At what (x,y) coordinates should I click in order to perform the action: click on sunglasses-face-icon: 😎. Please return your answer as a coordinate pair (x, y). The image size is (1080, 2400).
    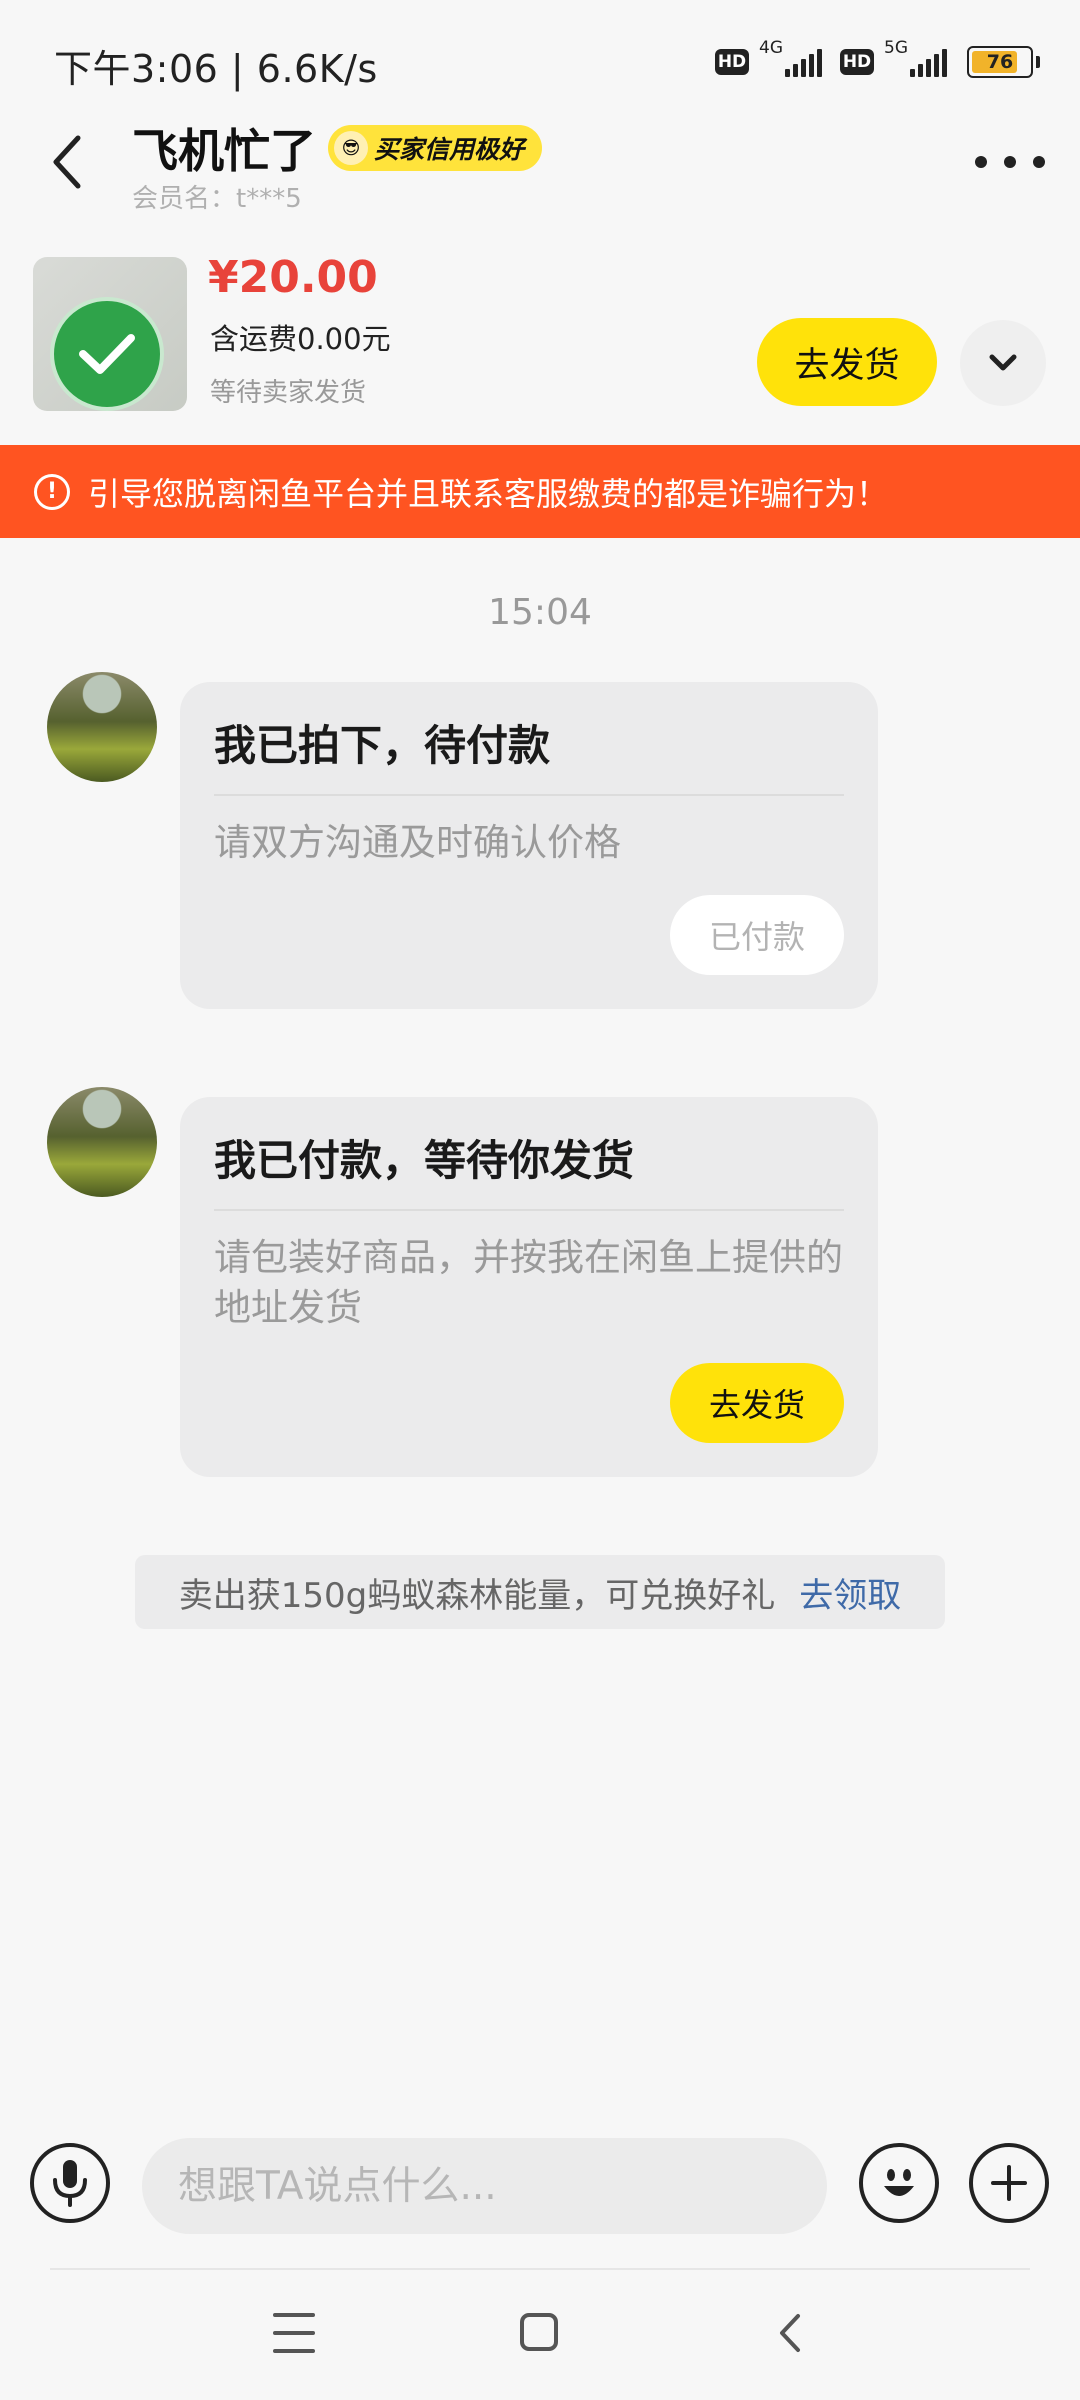
    Looking at the image, I should click on (351, 148).